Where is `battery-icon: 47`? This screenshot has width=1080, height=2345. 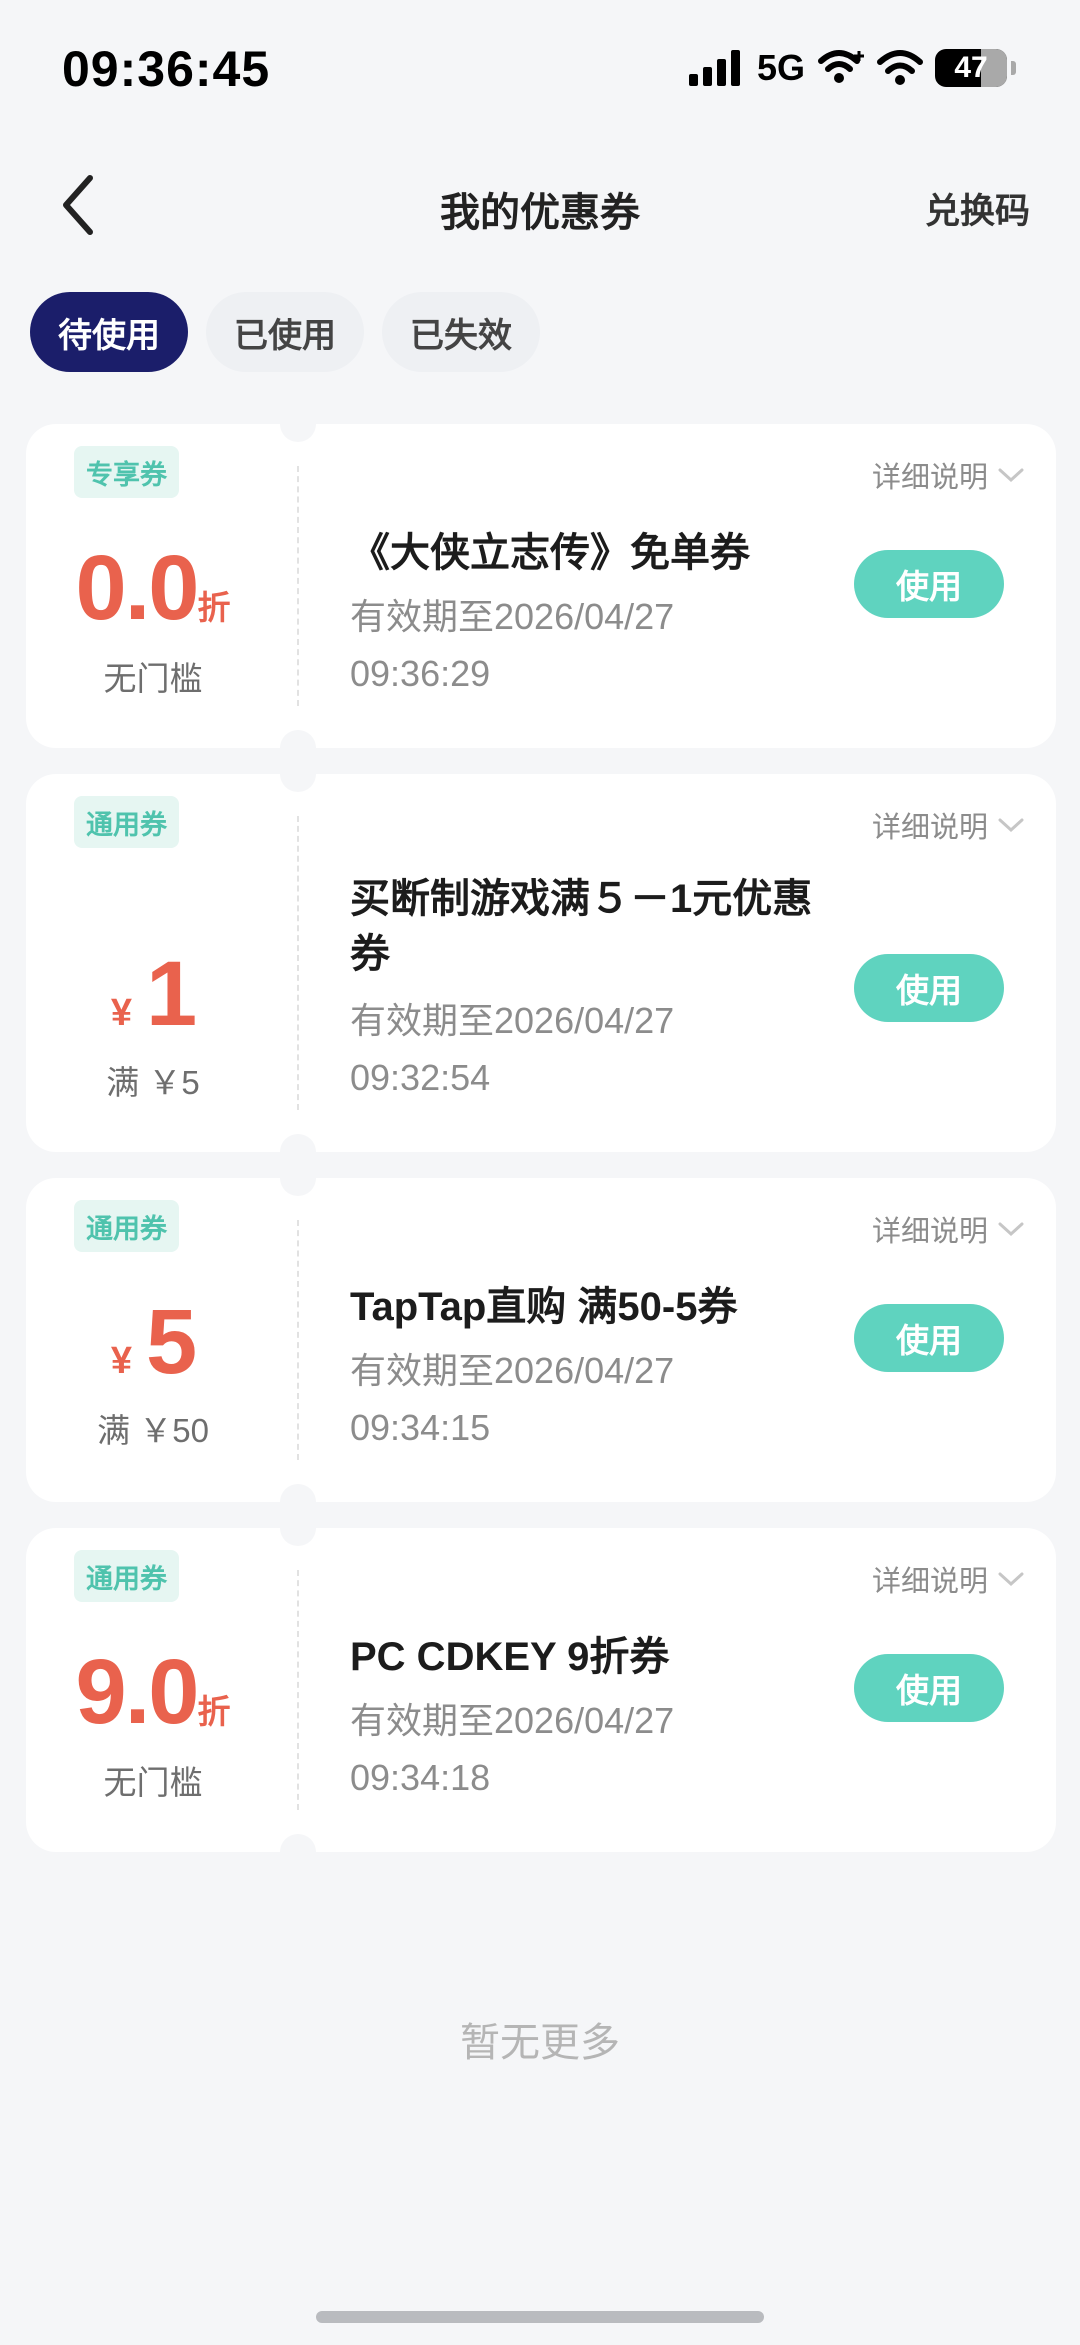 battery-icon: 47 is located at coordinates (971, 68).